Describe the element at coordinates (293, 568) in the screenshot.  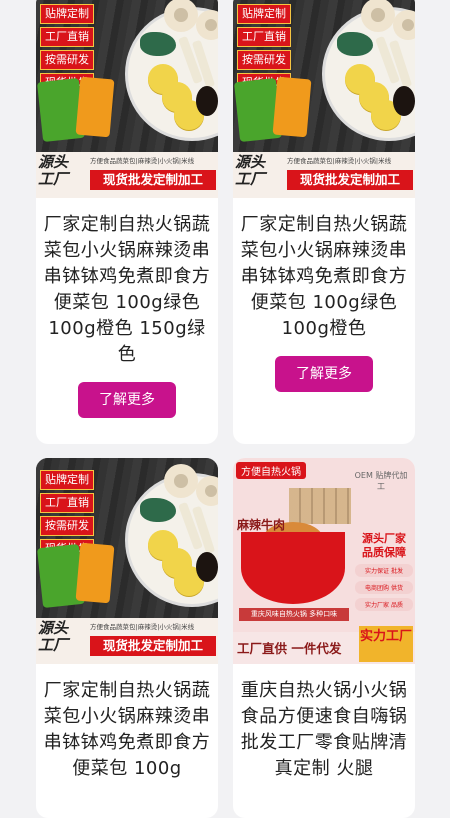
I see `hotpot-bowl` at that location.